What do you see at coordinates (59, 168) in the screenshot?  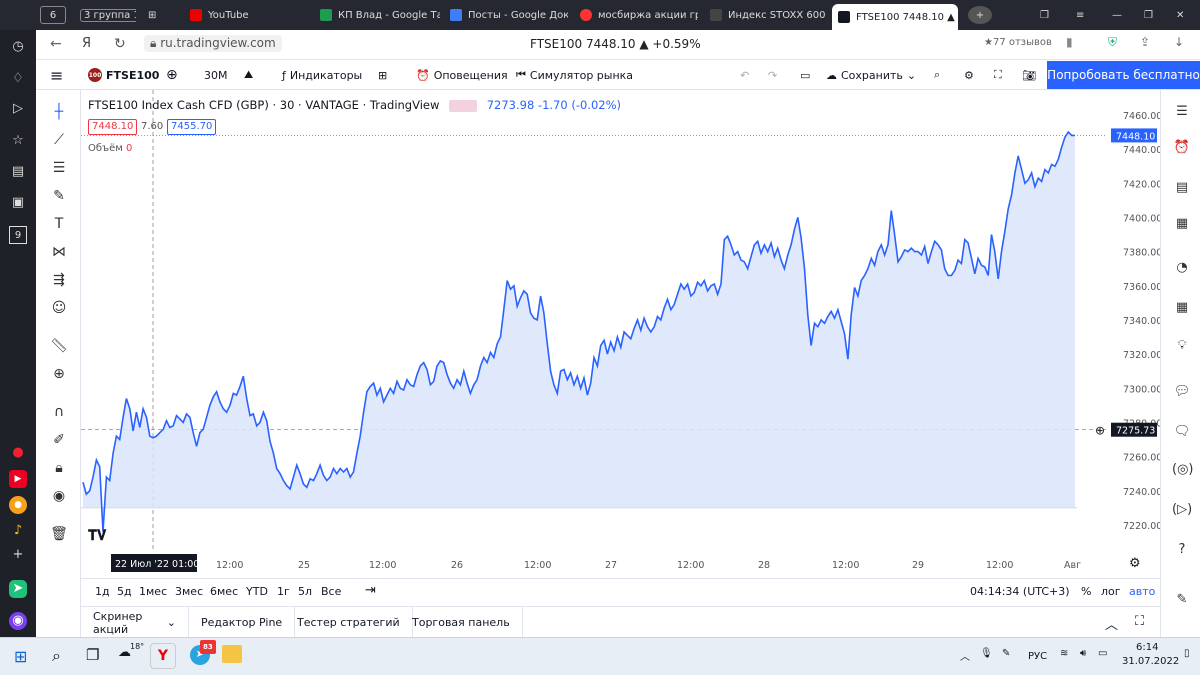 I see `fib-icon: ☰` at bounding box center [59, 168].